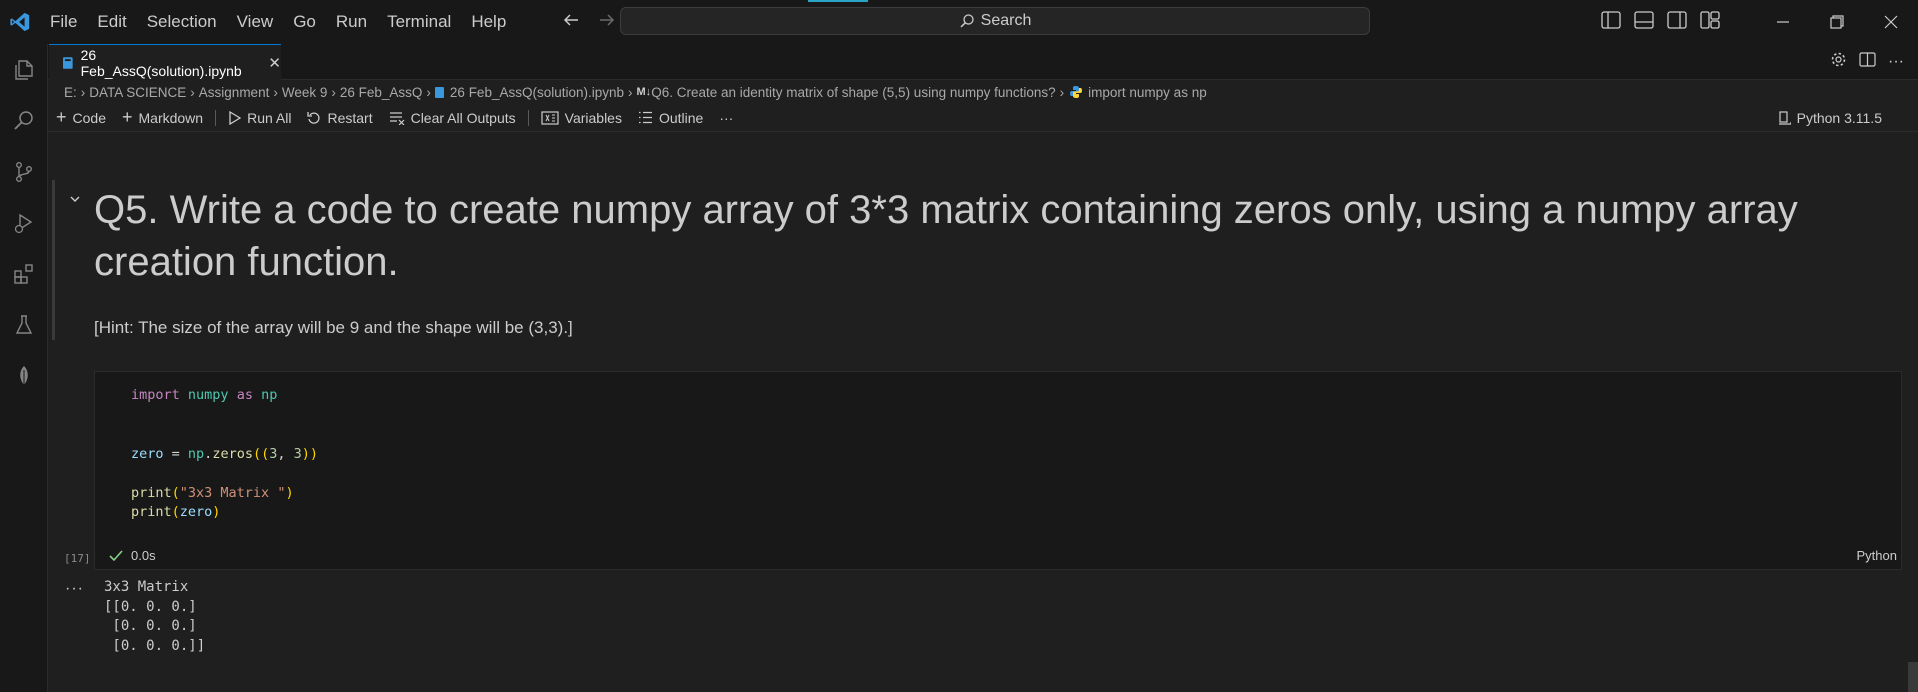  I want to click on output-line: [[0. 0. 0.], so click(150, 606).